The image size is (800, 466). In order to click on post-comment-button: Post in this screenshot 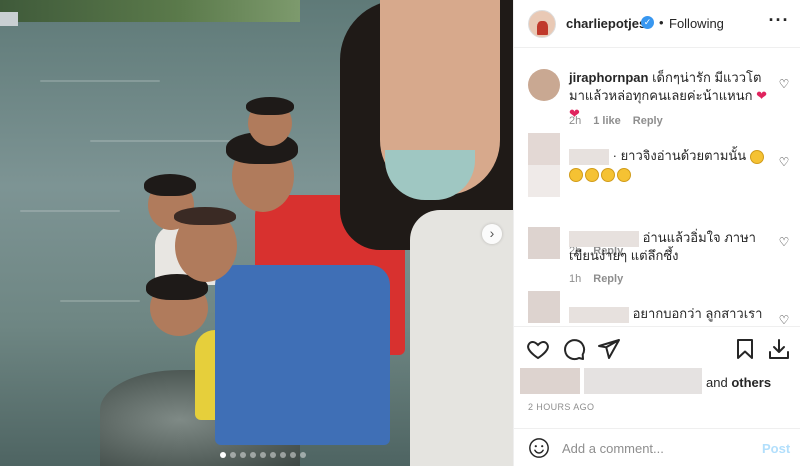, I will do `click(776, 448)`.